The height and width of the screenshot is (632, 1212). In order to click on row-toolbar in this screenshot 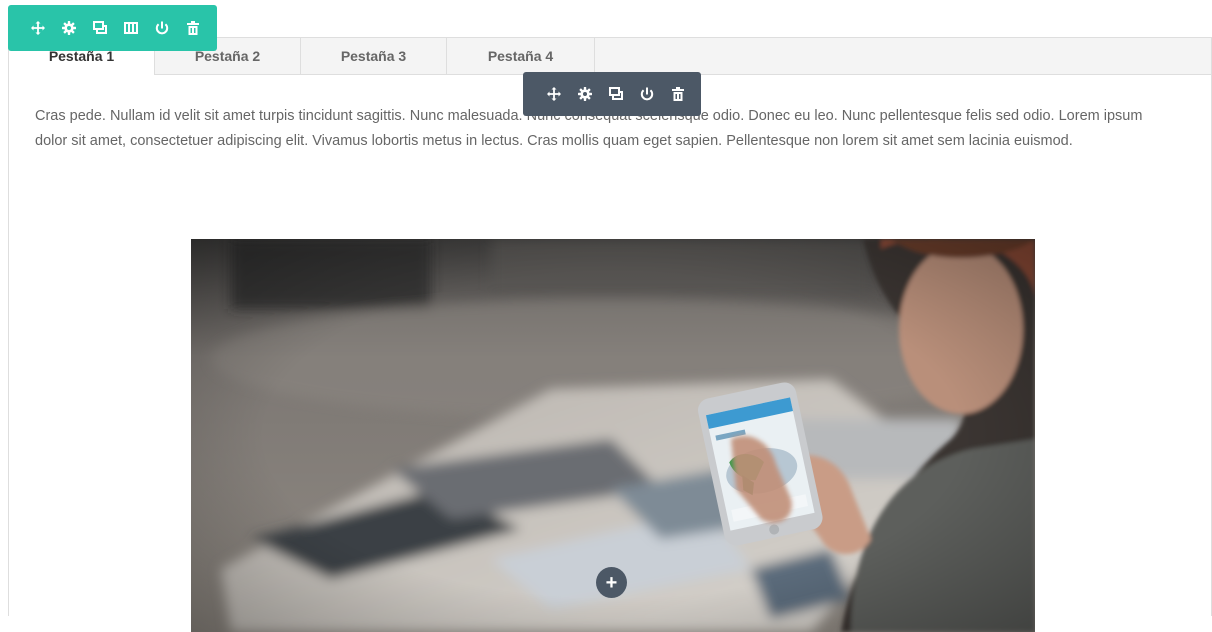, I will do `click(112, 28)`.